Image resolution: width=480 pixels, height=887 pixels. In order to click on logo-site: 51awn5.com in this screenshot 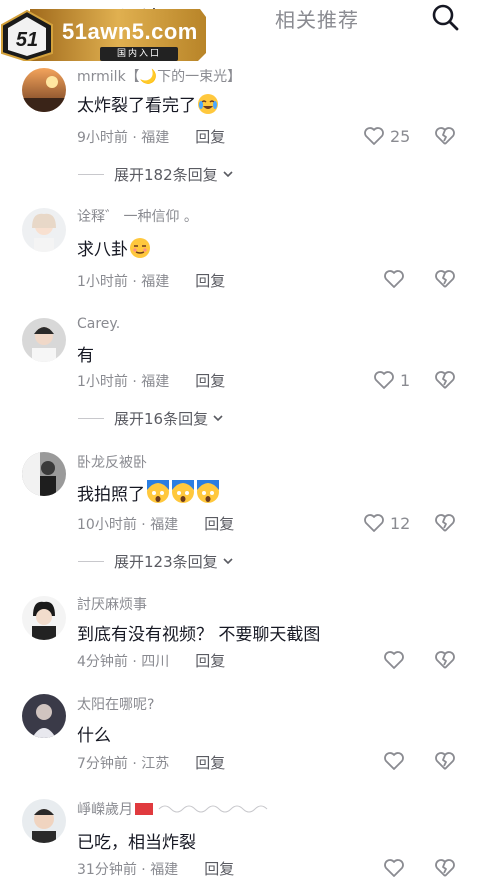, I will do `click(130, 31)`.